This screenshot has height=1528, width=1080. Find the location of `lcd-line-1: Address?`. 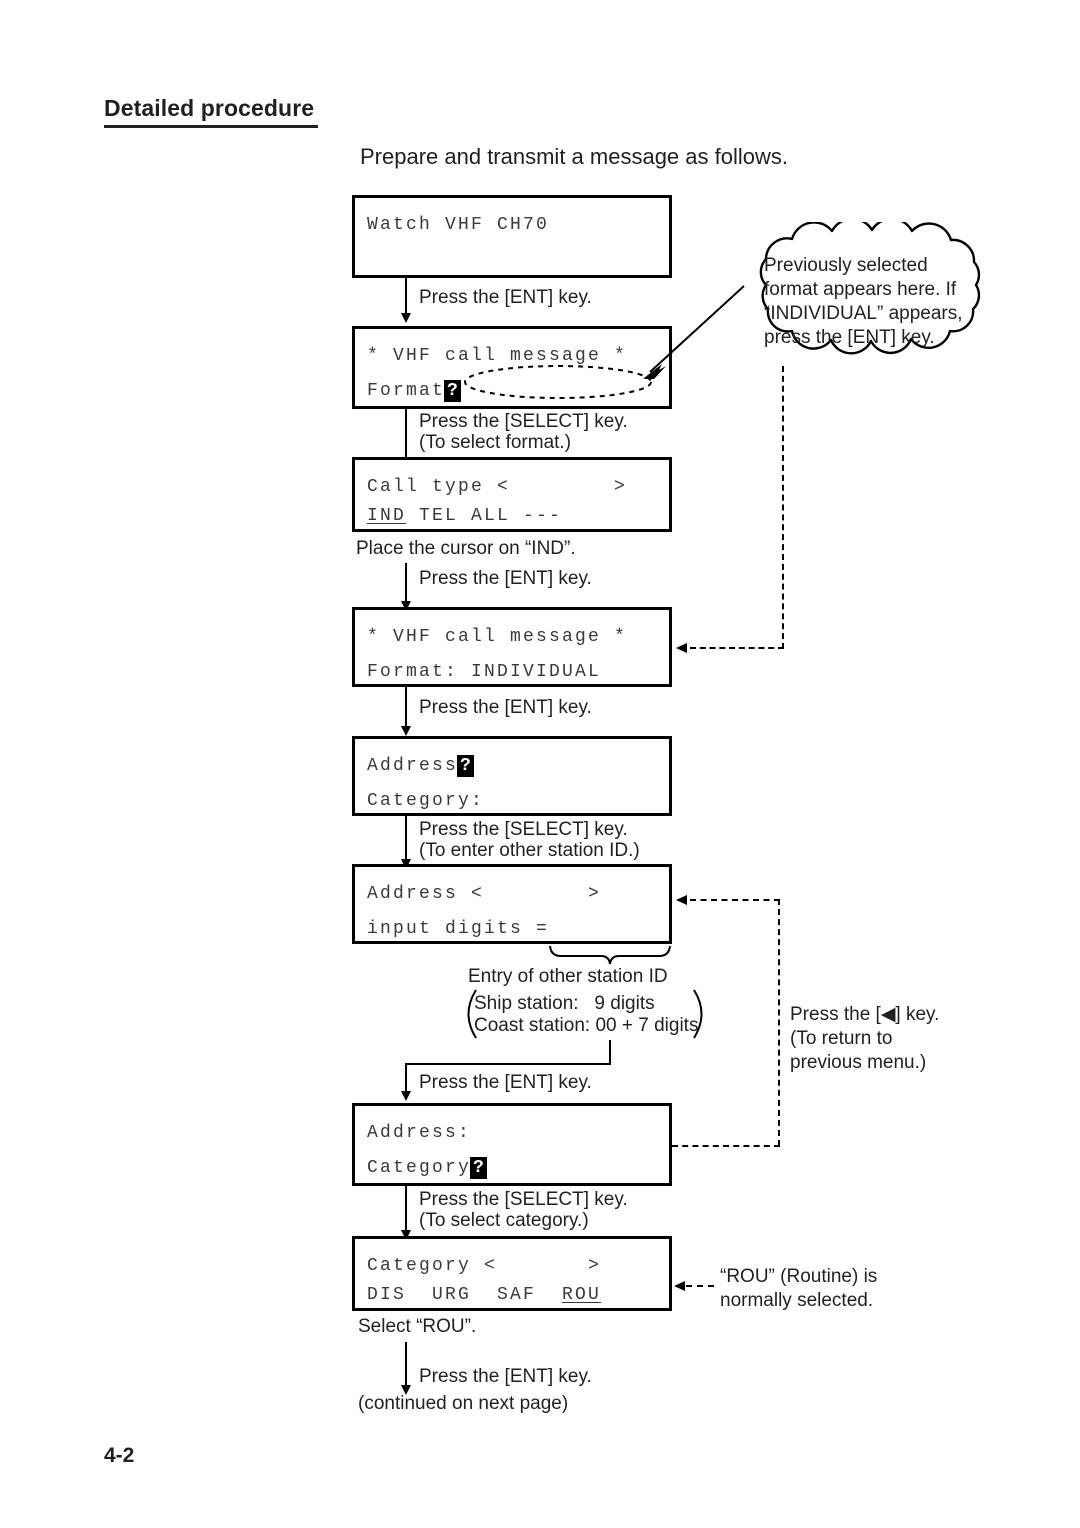

lcd-line-1: Address? is located at coordinates (420, 766).